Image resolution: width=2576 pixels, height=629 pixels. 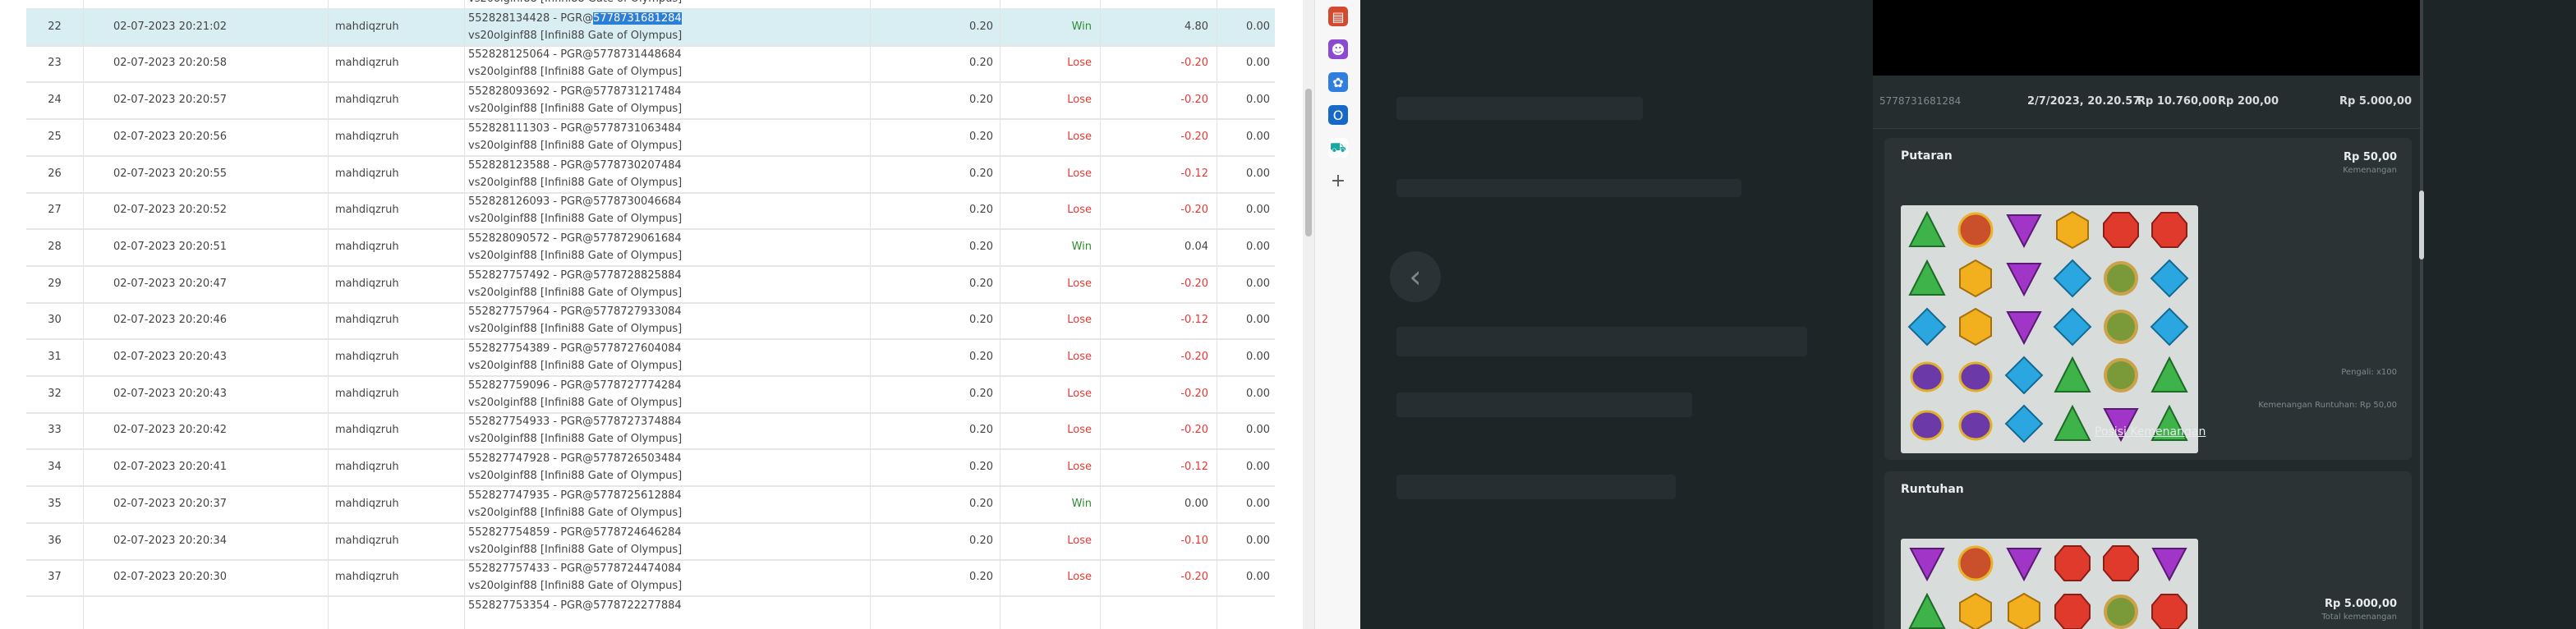 What do you see at coordinates (55, 577) in the screenshot?
I see `row-number: 37` at bounding box center [55, 577].